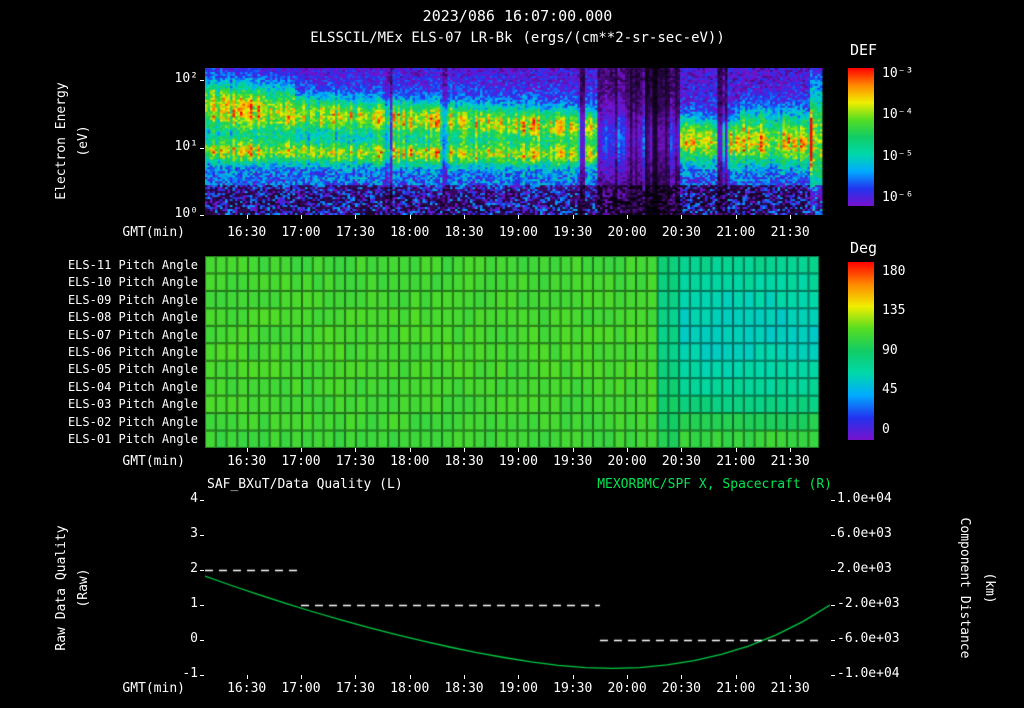 The height and width of the screenshot is (708, 1024). I want to click on time-tick-label-top: 21:00, so click(736, 232).